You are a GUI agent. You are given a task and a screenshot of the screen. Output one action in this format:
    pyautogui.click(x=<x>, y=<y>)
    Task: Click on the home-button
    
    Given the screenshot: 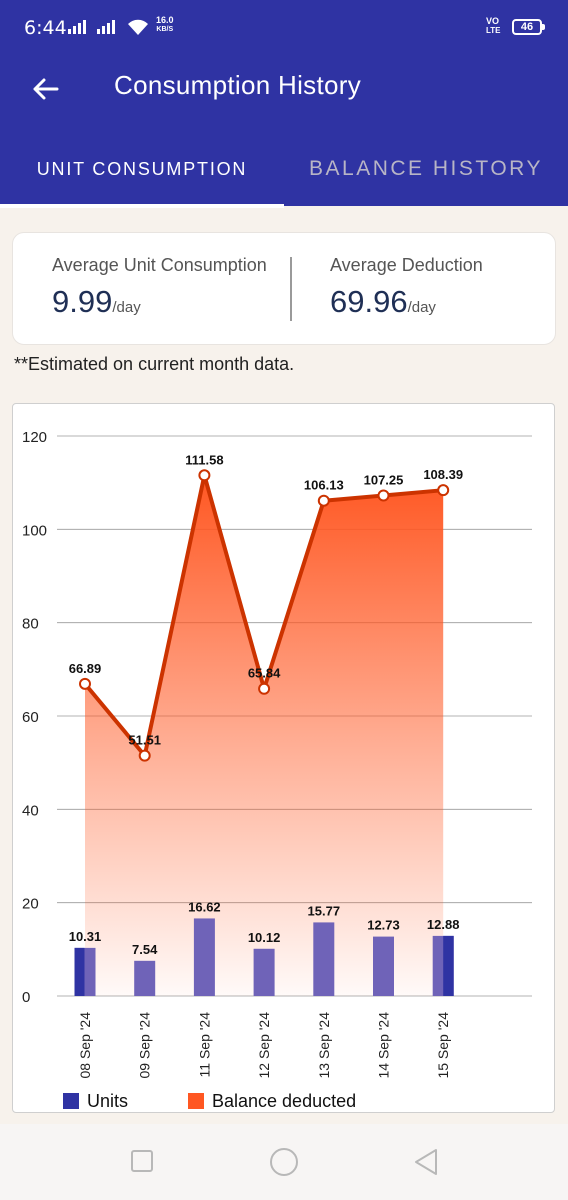 What is the action you would take?
    pyautogui.click(x=284, y=1162)
    